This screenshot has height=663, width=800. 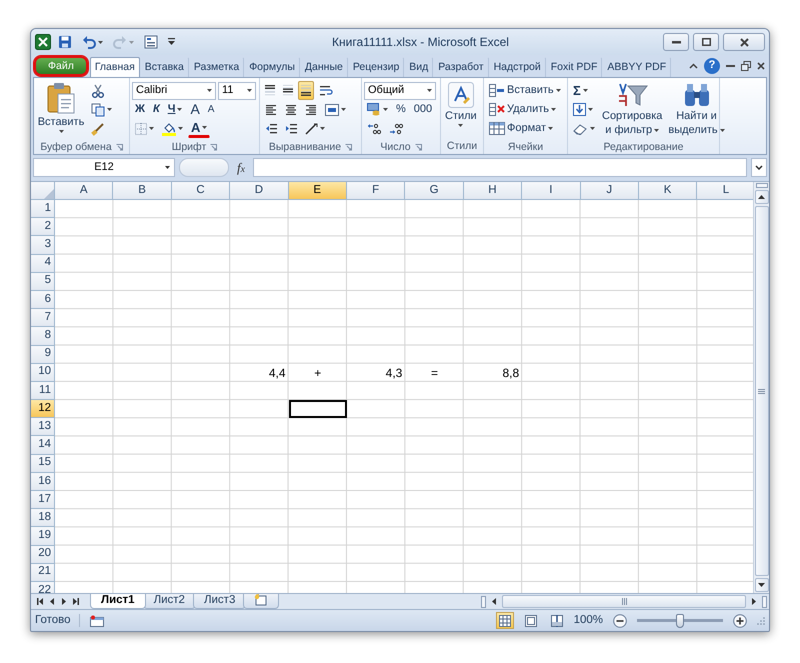 I want to click on expand-formula-button, so click(x=759, y=167).